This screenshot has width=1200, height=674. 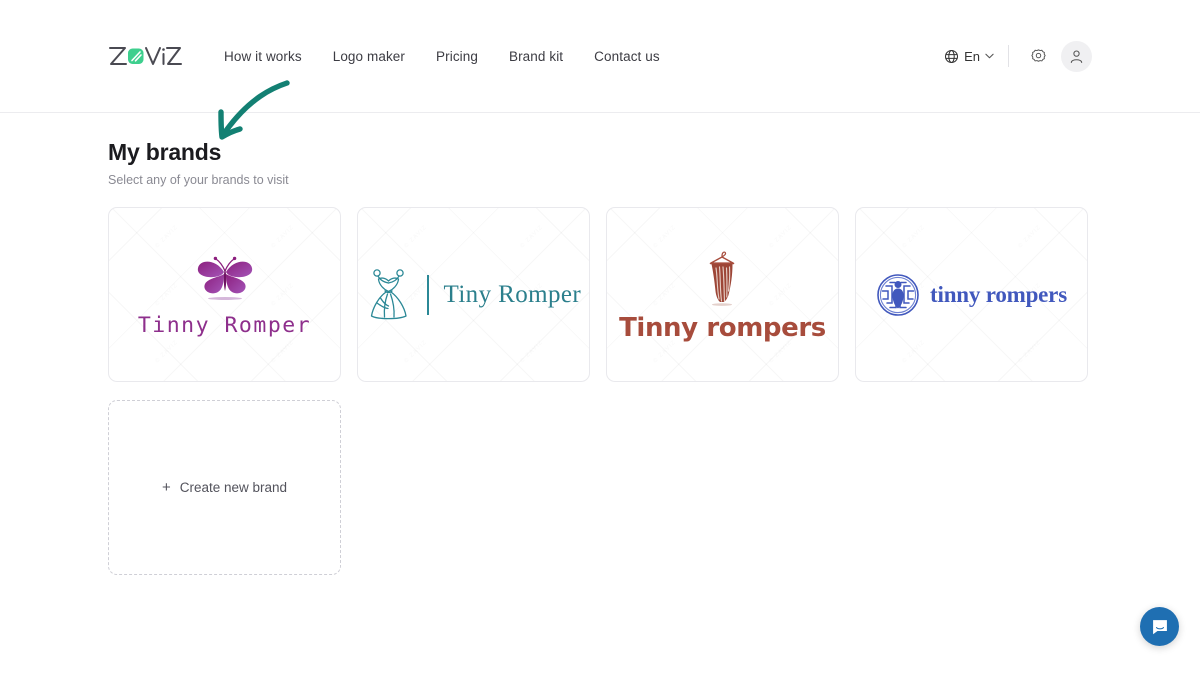 I want to click on page-title: My brands, so click(x=165, y=152).